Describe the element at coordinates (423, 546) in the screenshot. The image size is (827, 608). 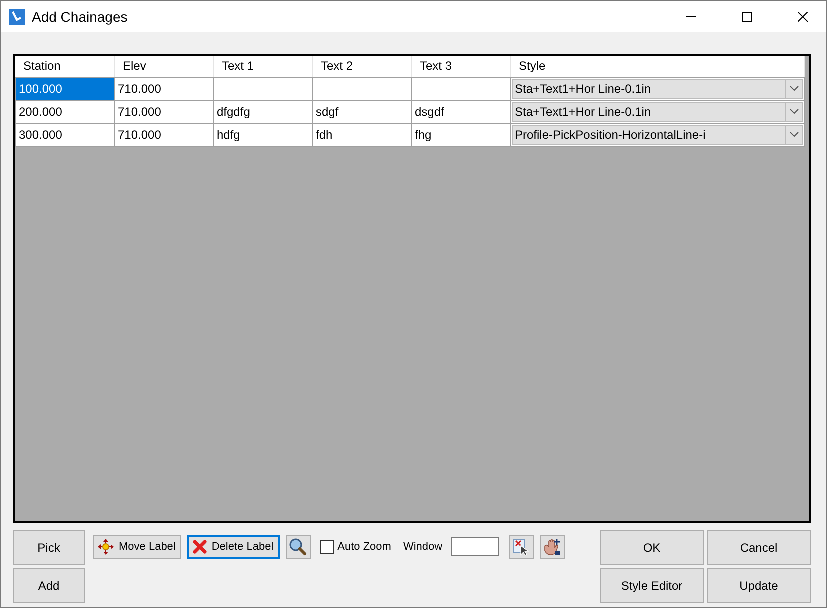
I see `field-label: Window` at that location.